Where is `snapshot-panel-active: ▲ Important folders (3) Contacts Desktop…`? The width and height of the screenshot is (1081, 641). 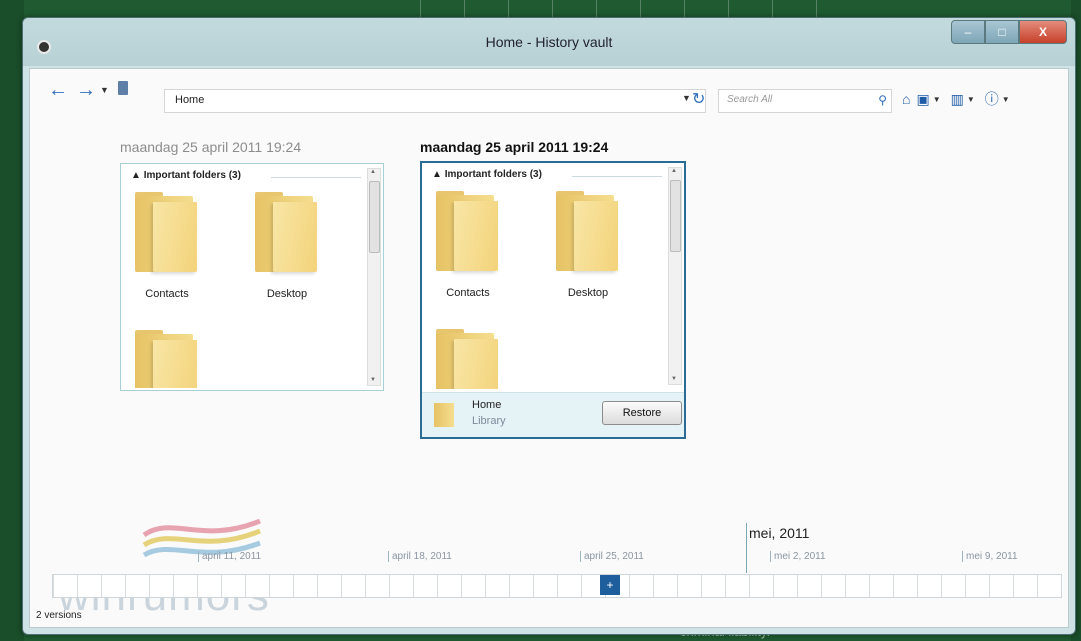
snapshot-panel-active: ▲ Important folders (3) Contacts Desktop… is located at coordinates (553, 300).